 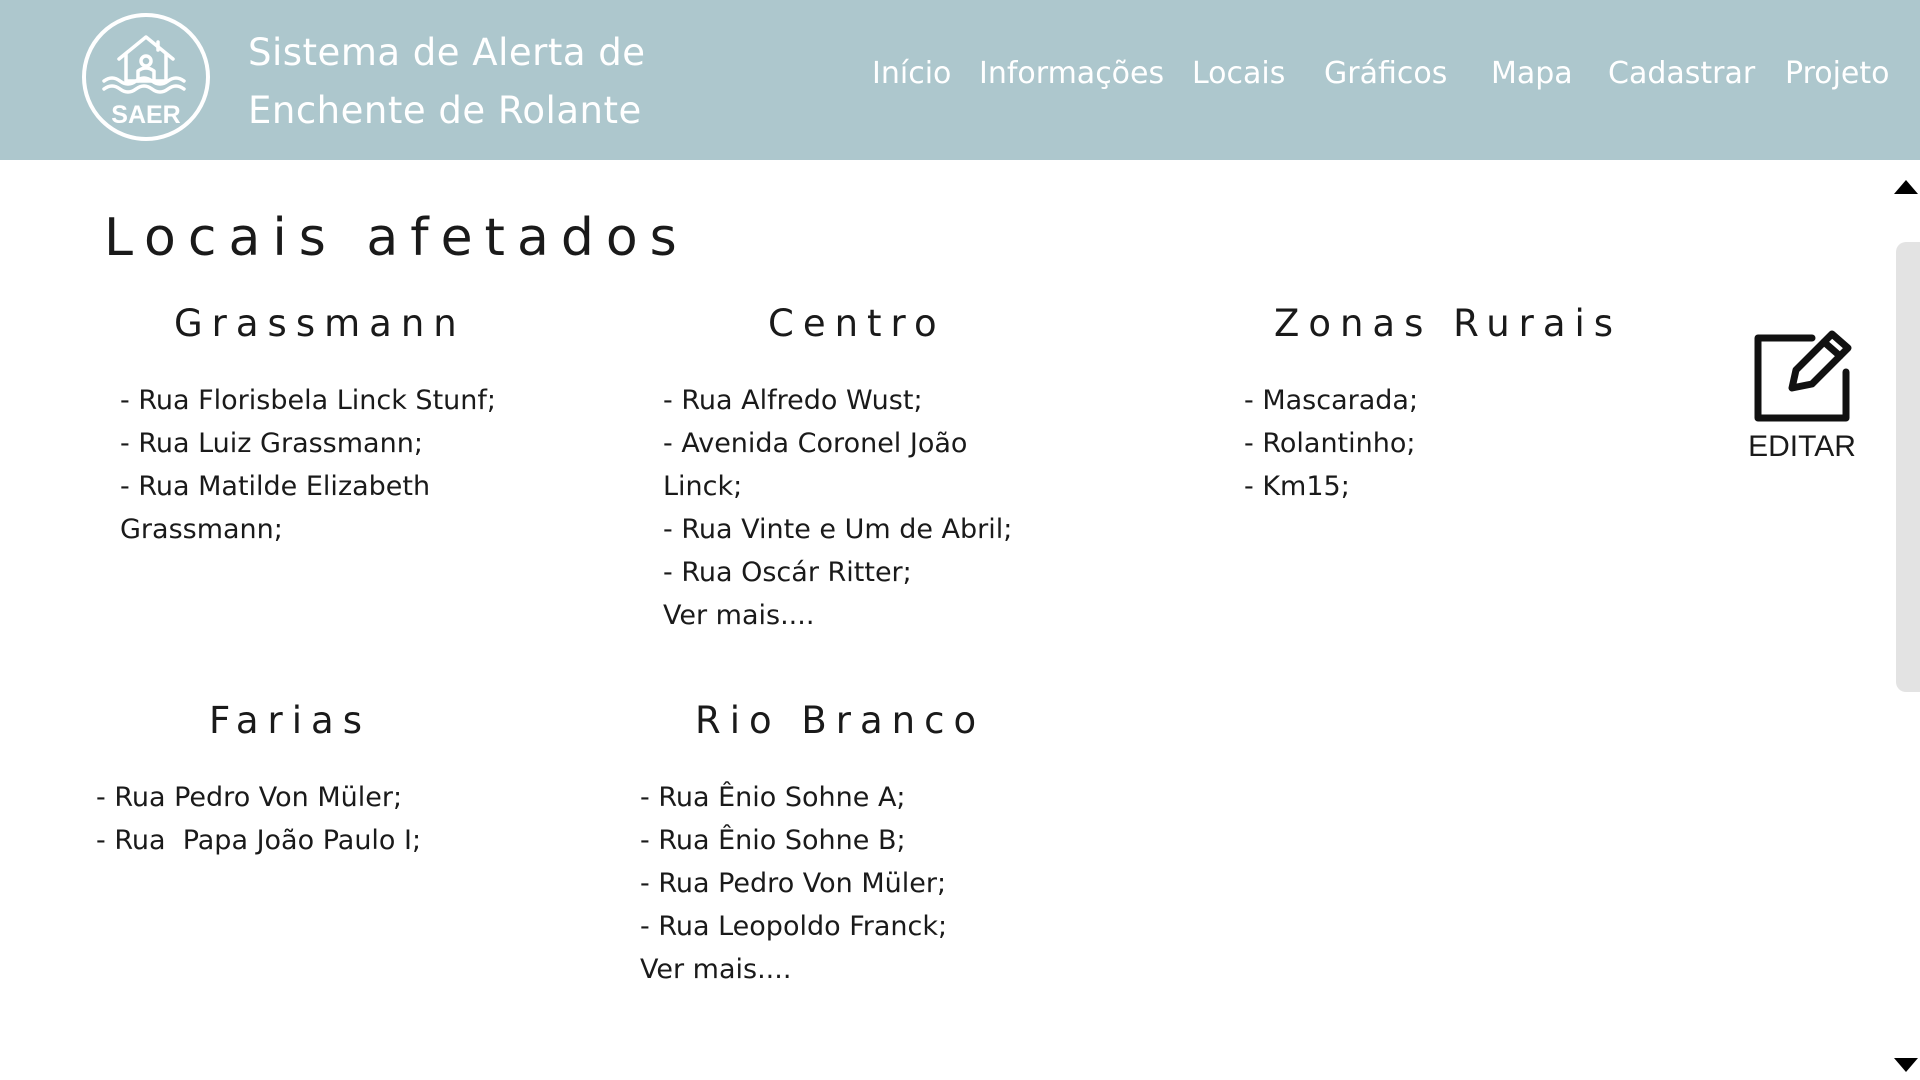 I want to click on list-item: - Rua Luiz Grassmann;, so click(x=271, y=443).